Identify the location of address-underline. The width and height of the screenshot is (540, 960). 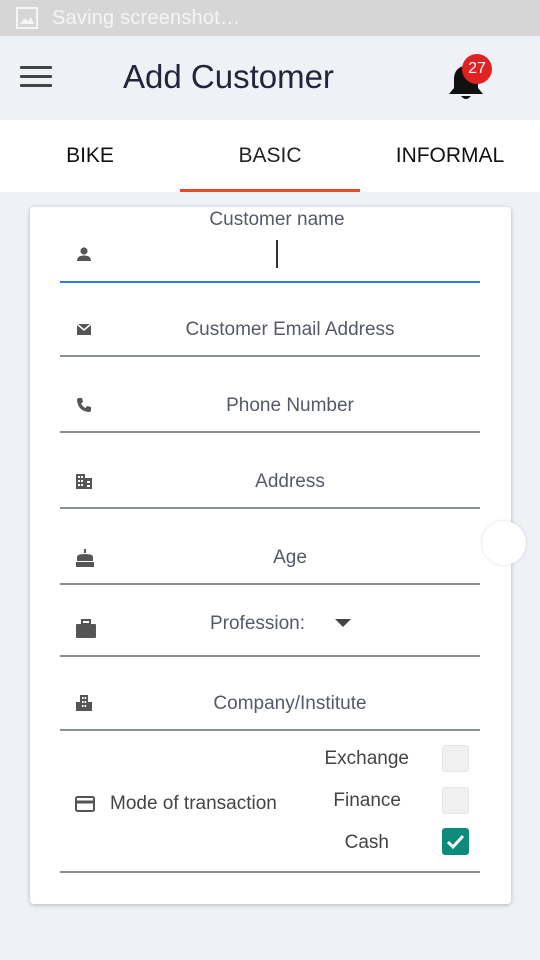
(270, 508).